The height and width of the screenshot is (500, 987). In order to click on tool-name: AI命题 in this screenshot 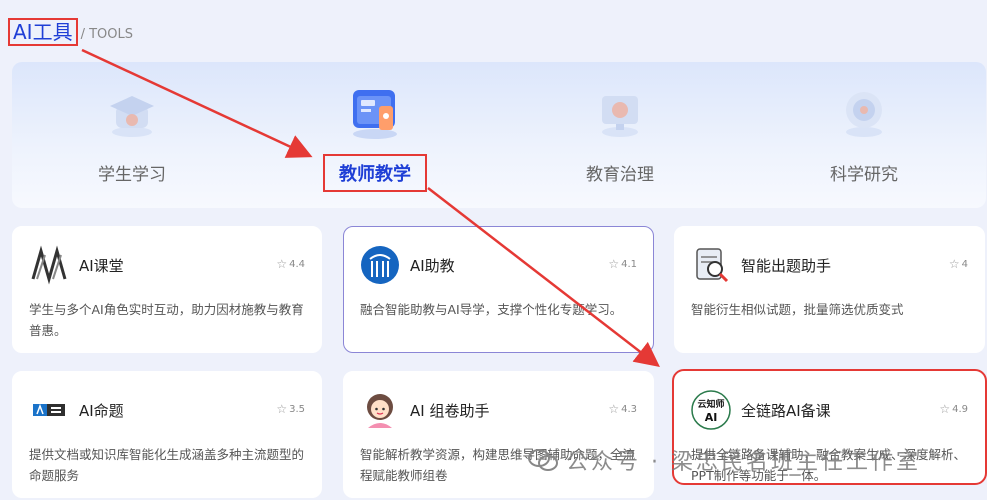, I will do `click(101, 410)`.